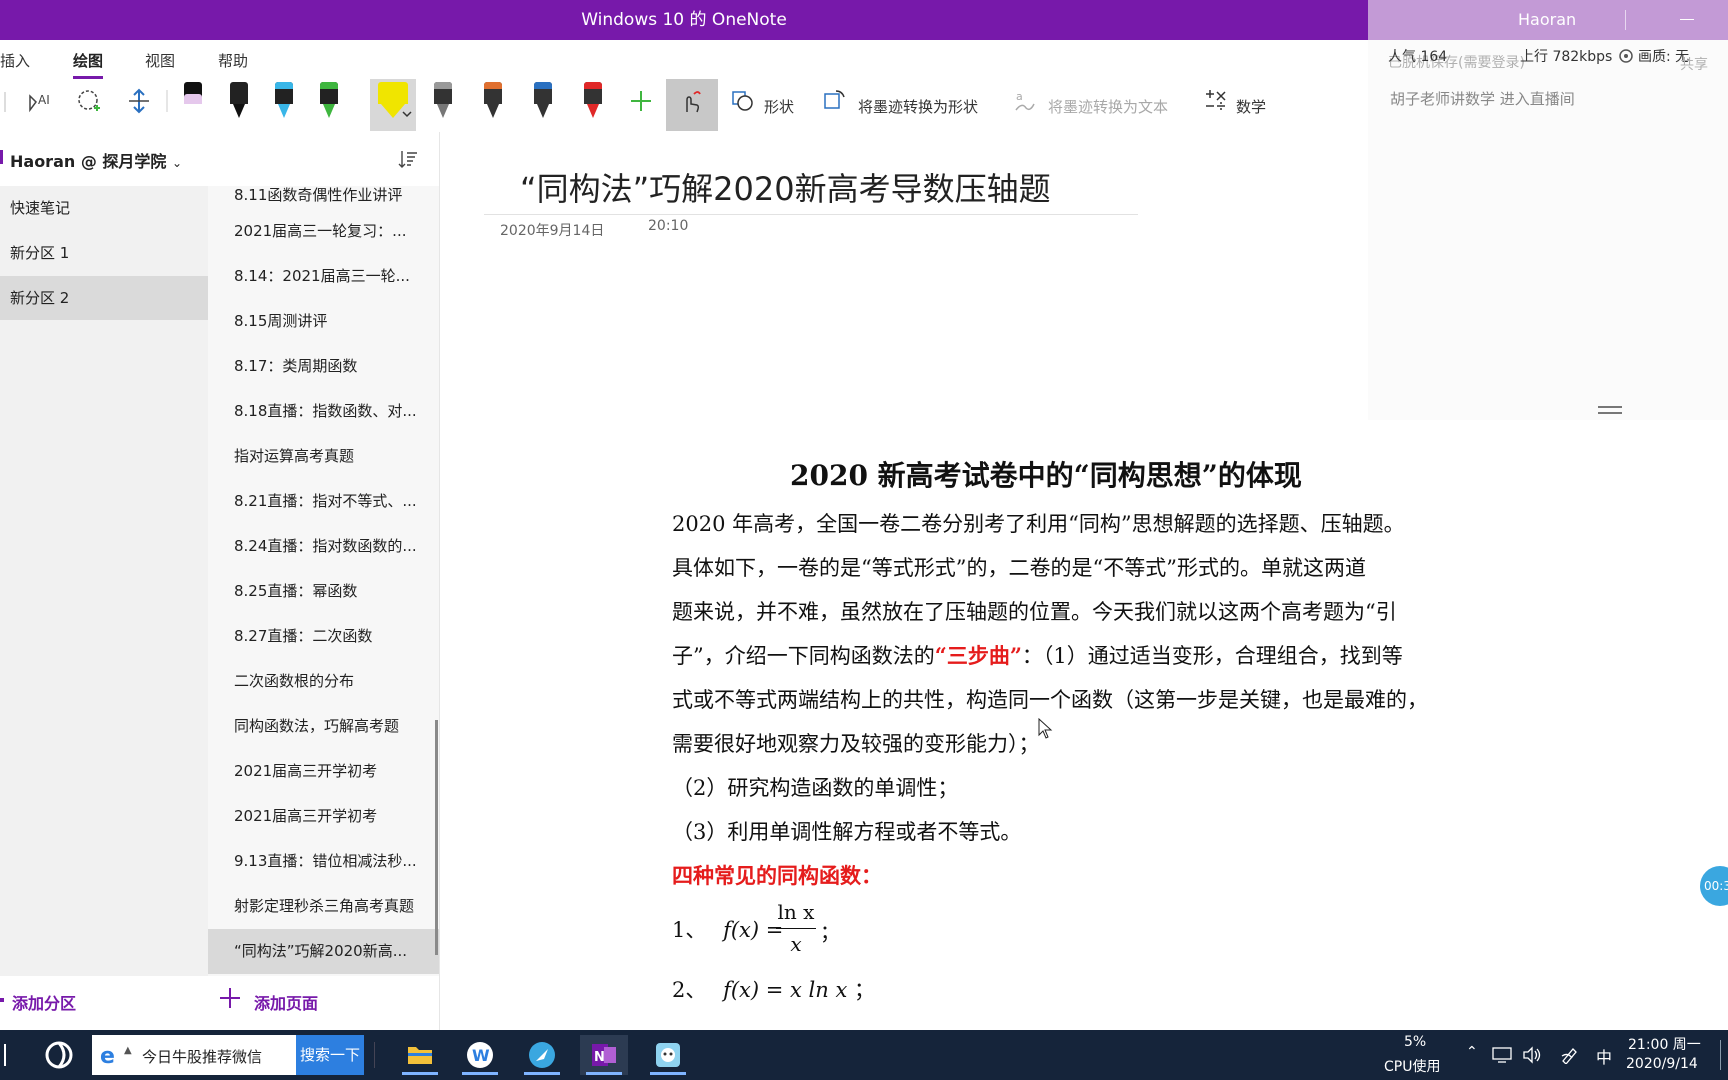  Describe the element at coordinates (324, 681) in the screenshot. I see `page-item: 二次函数根的分布` at that location.